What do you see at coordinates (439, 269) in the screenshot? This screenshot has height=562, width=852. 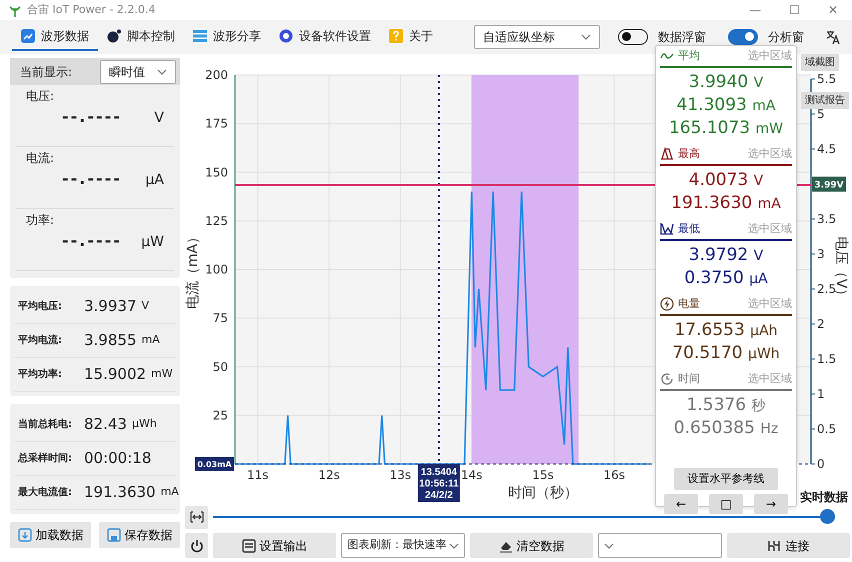 I see `cursor-line` at bounding box center [439, 269].